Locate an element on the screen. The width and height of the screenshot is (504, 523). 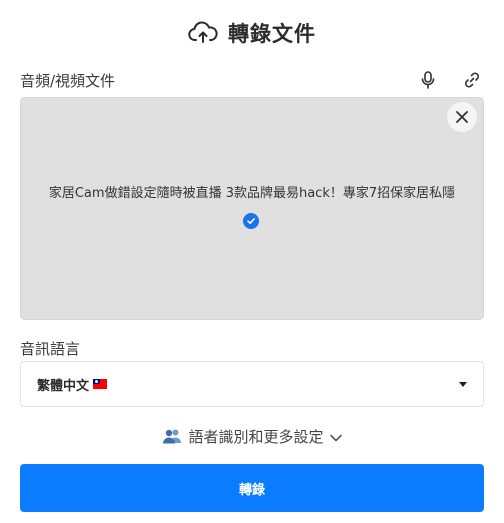
people-icon is located at coordinates (172, 436).